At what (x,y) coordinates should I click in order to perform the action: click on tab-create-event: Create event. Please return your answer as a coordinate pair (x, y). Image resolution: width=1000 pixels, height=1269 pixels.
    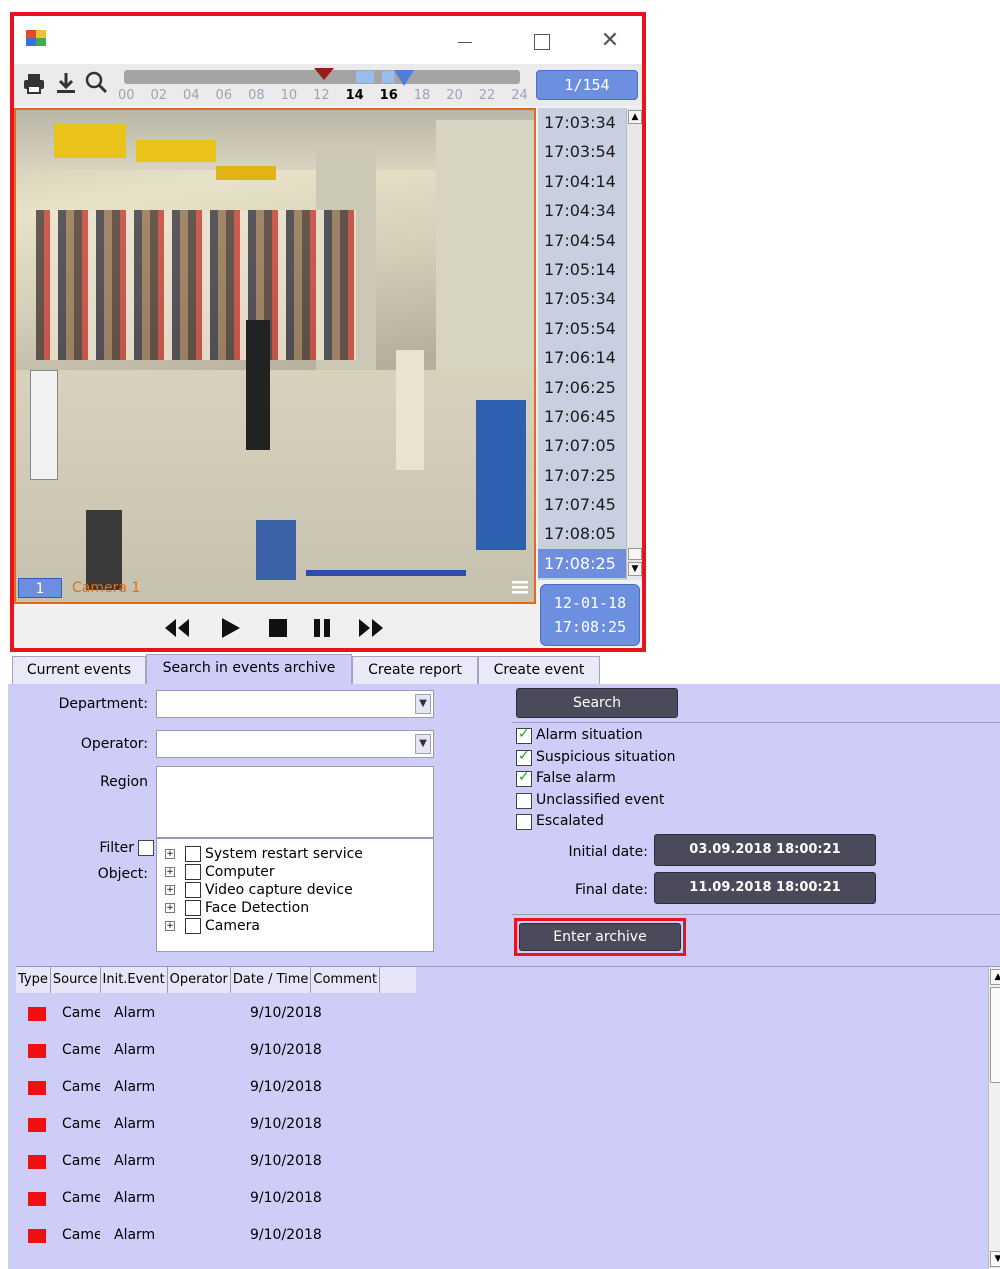
    Looking at the image, I should click on (539, 670).